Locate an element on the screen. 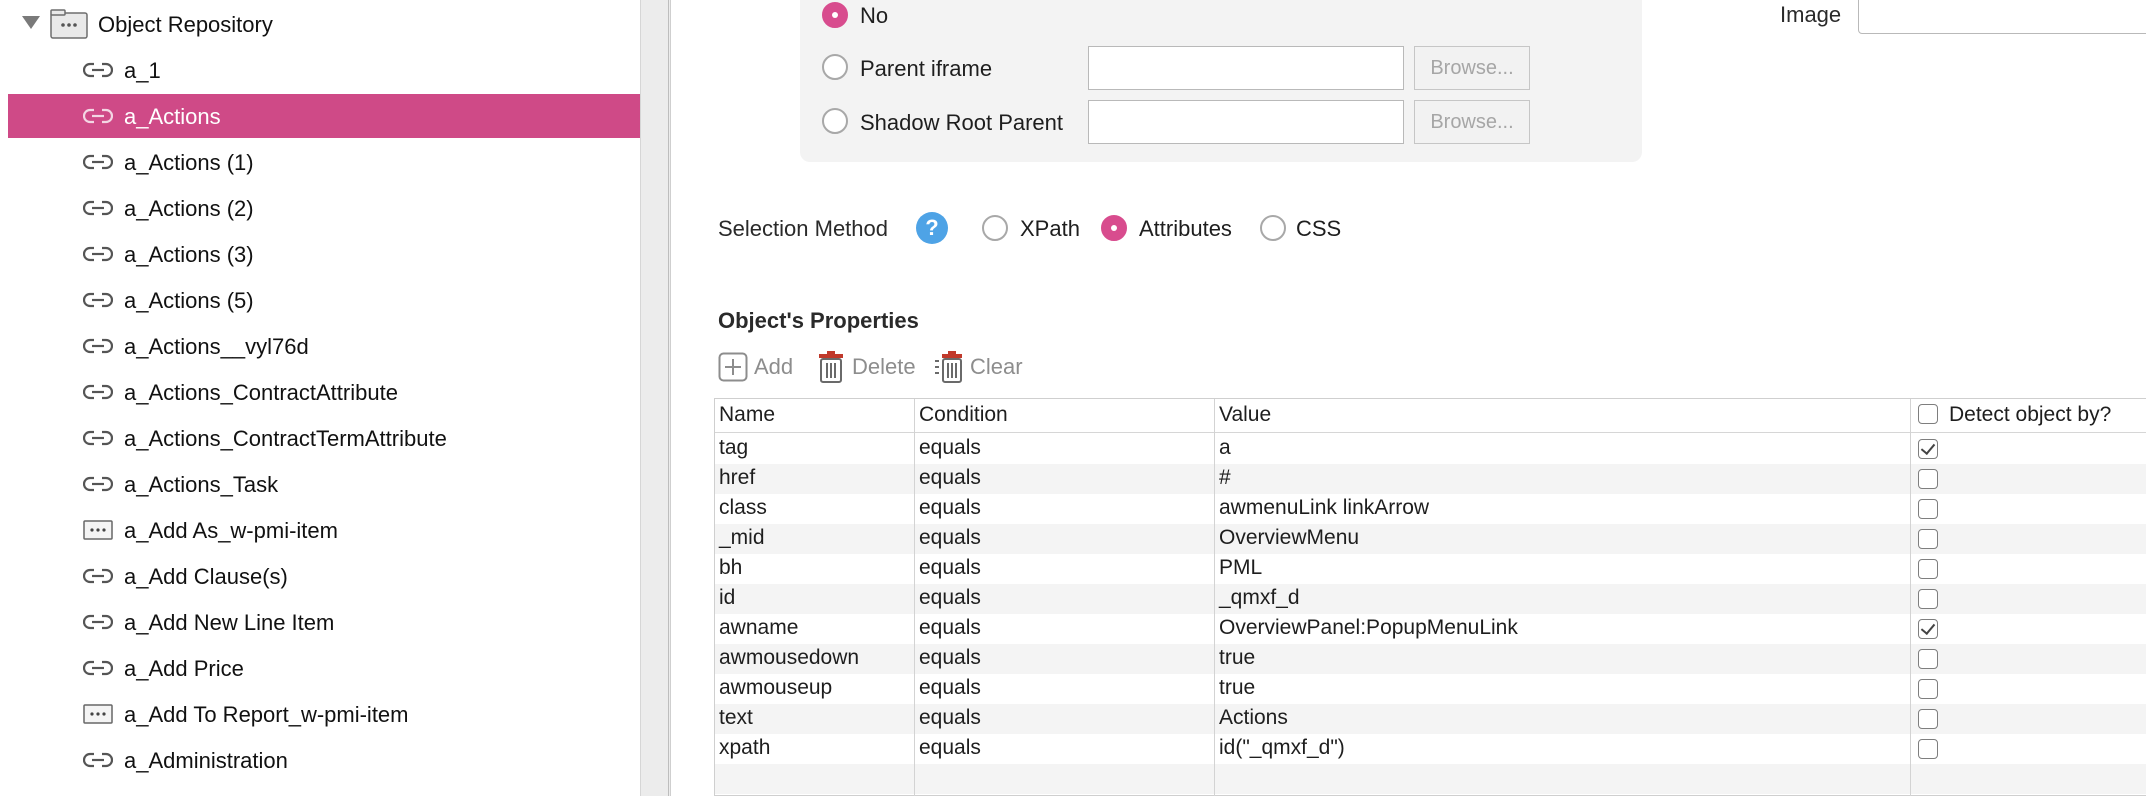 This screenshot has height=796, width=2146. tree-item-label: a_Actions (1) is located at coordinates (189, 162).